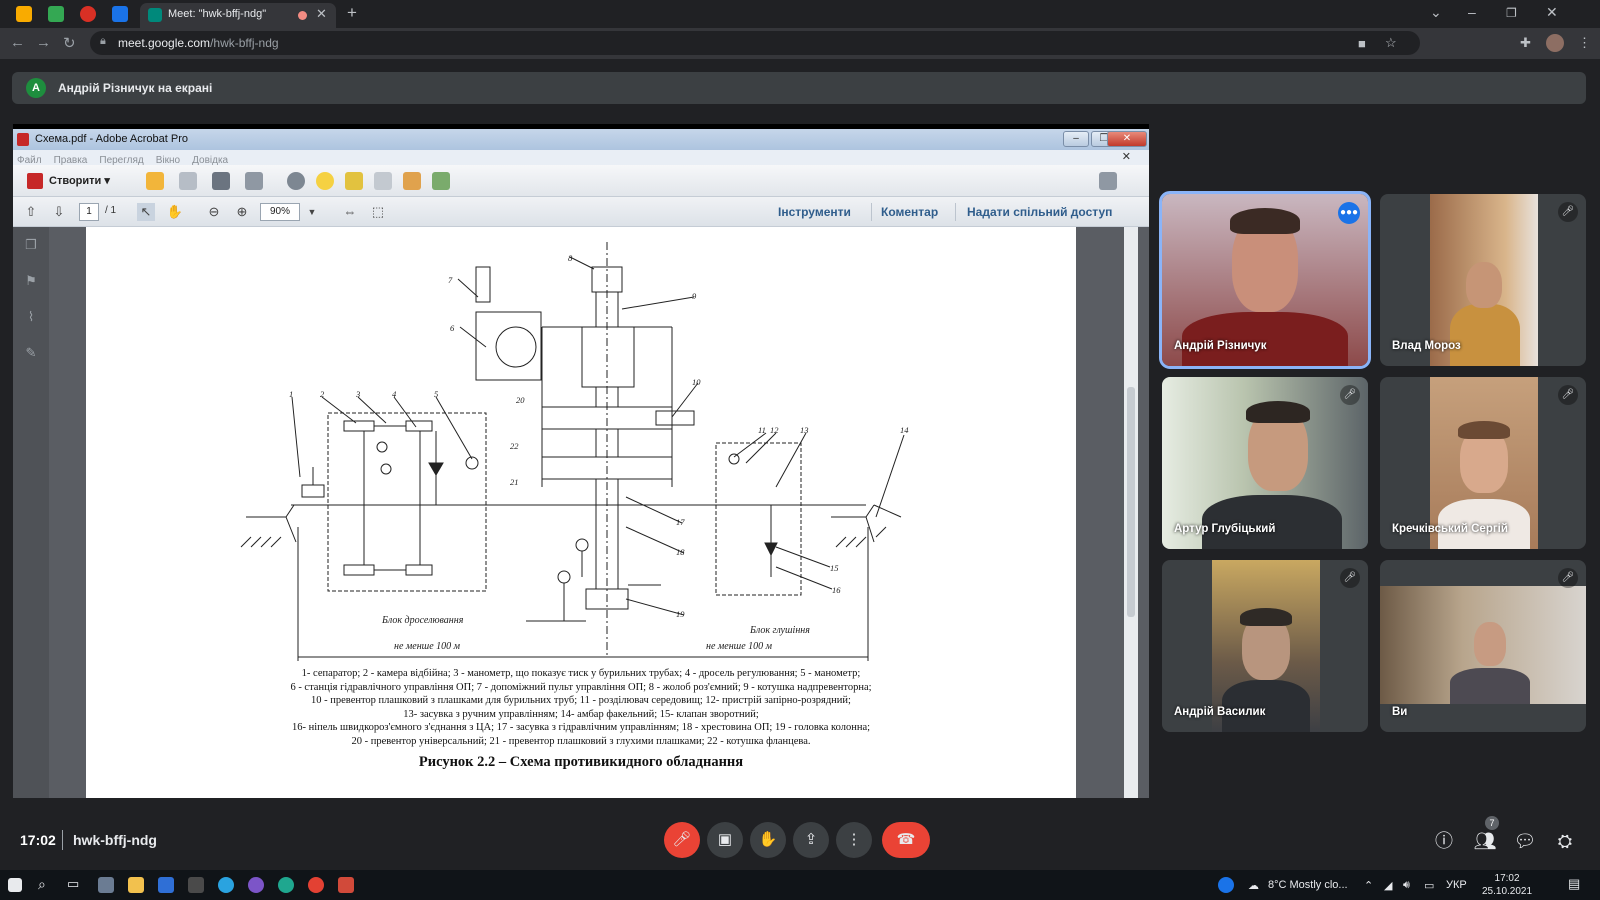  Describe the element at coordinates (238, 15) in the screenshot. I see `active-tab-meet: Meet: "hwk-bffj-ndg" ✕` at that location.